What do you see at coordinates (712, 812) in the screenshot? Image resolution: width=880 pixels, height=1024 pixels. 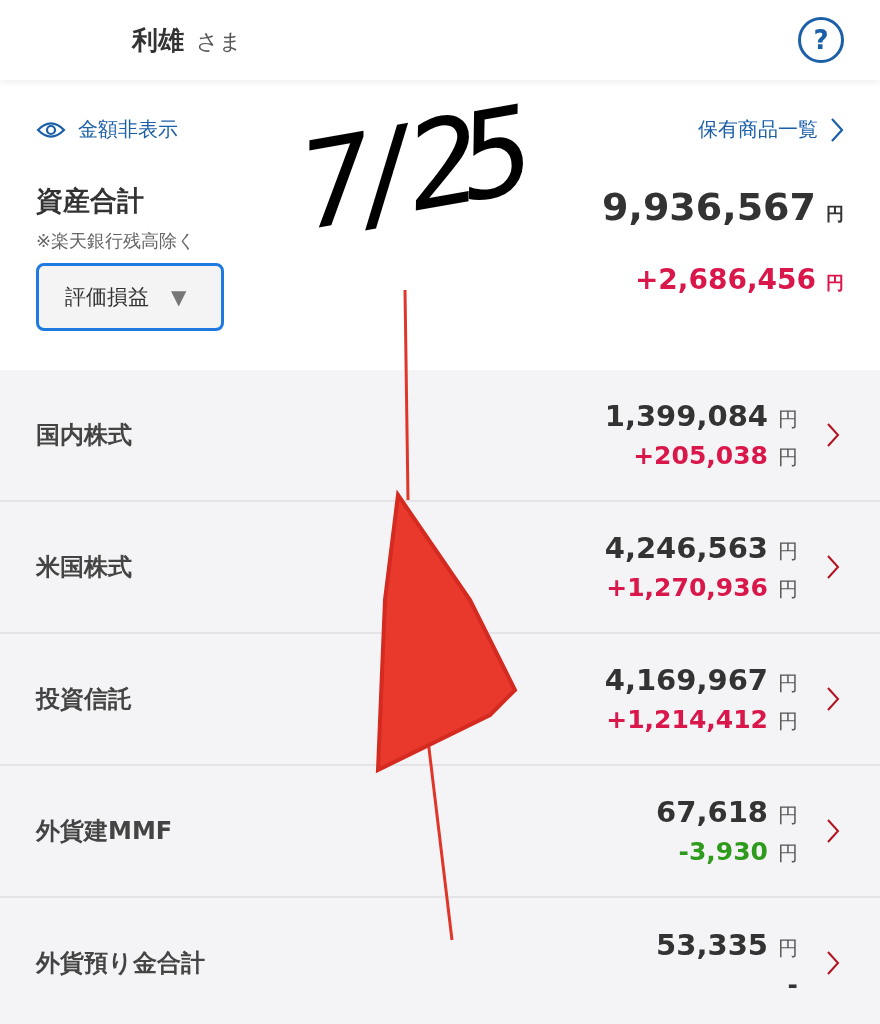 I see `asset-value: 67,618` at bounding box center [712, 812].